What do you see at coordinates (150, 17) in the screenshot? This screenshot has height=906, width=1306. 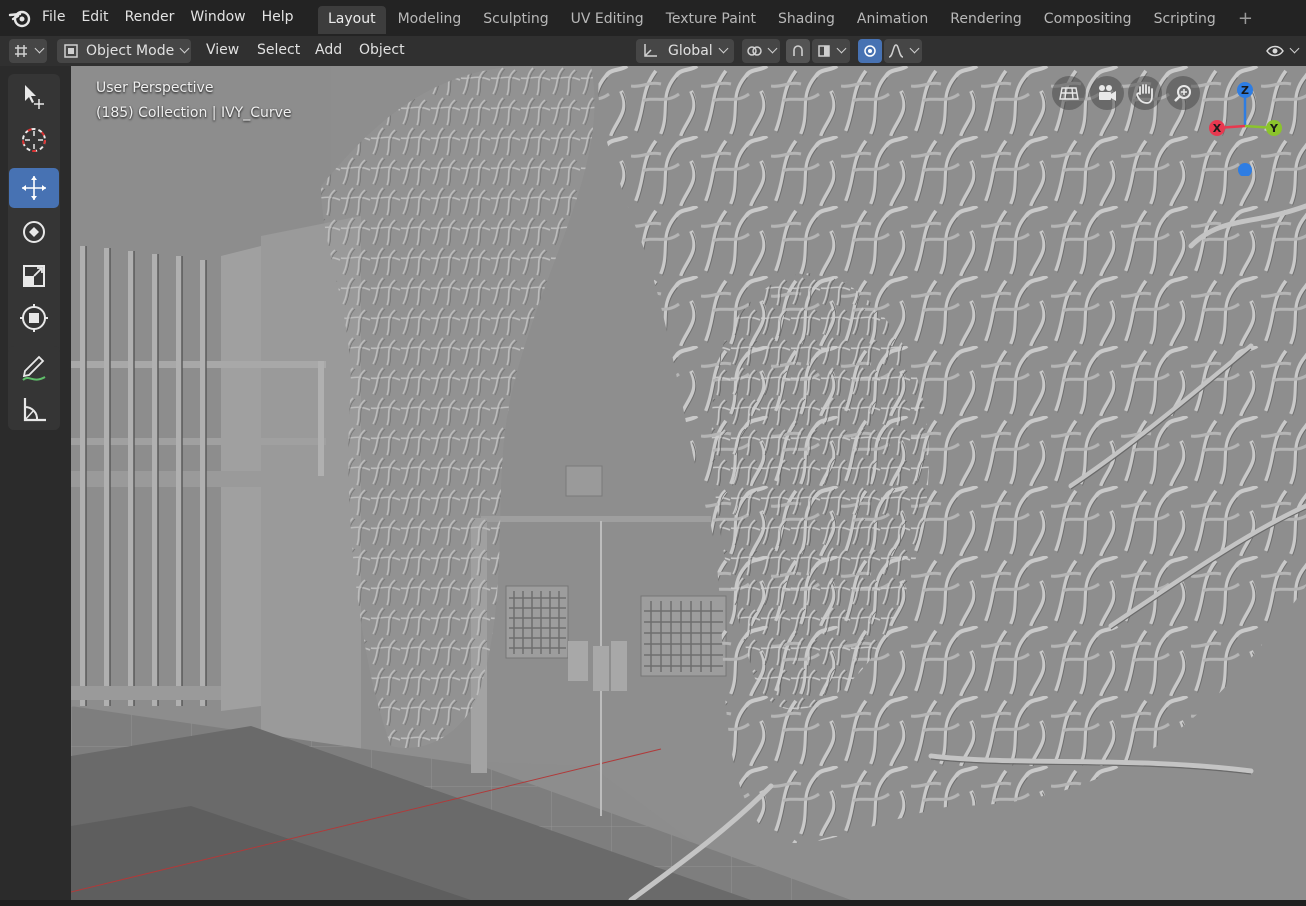 I see `menu-render: Render` at bounding box center [150, 17].